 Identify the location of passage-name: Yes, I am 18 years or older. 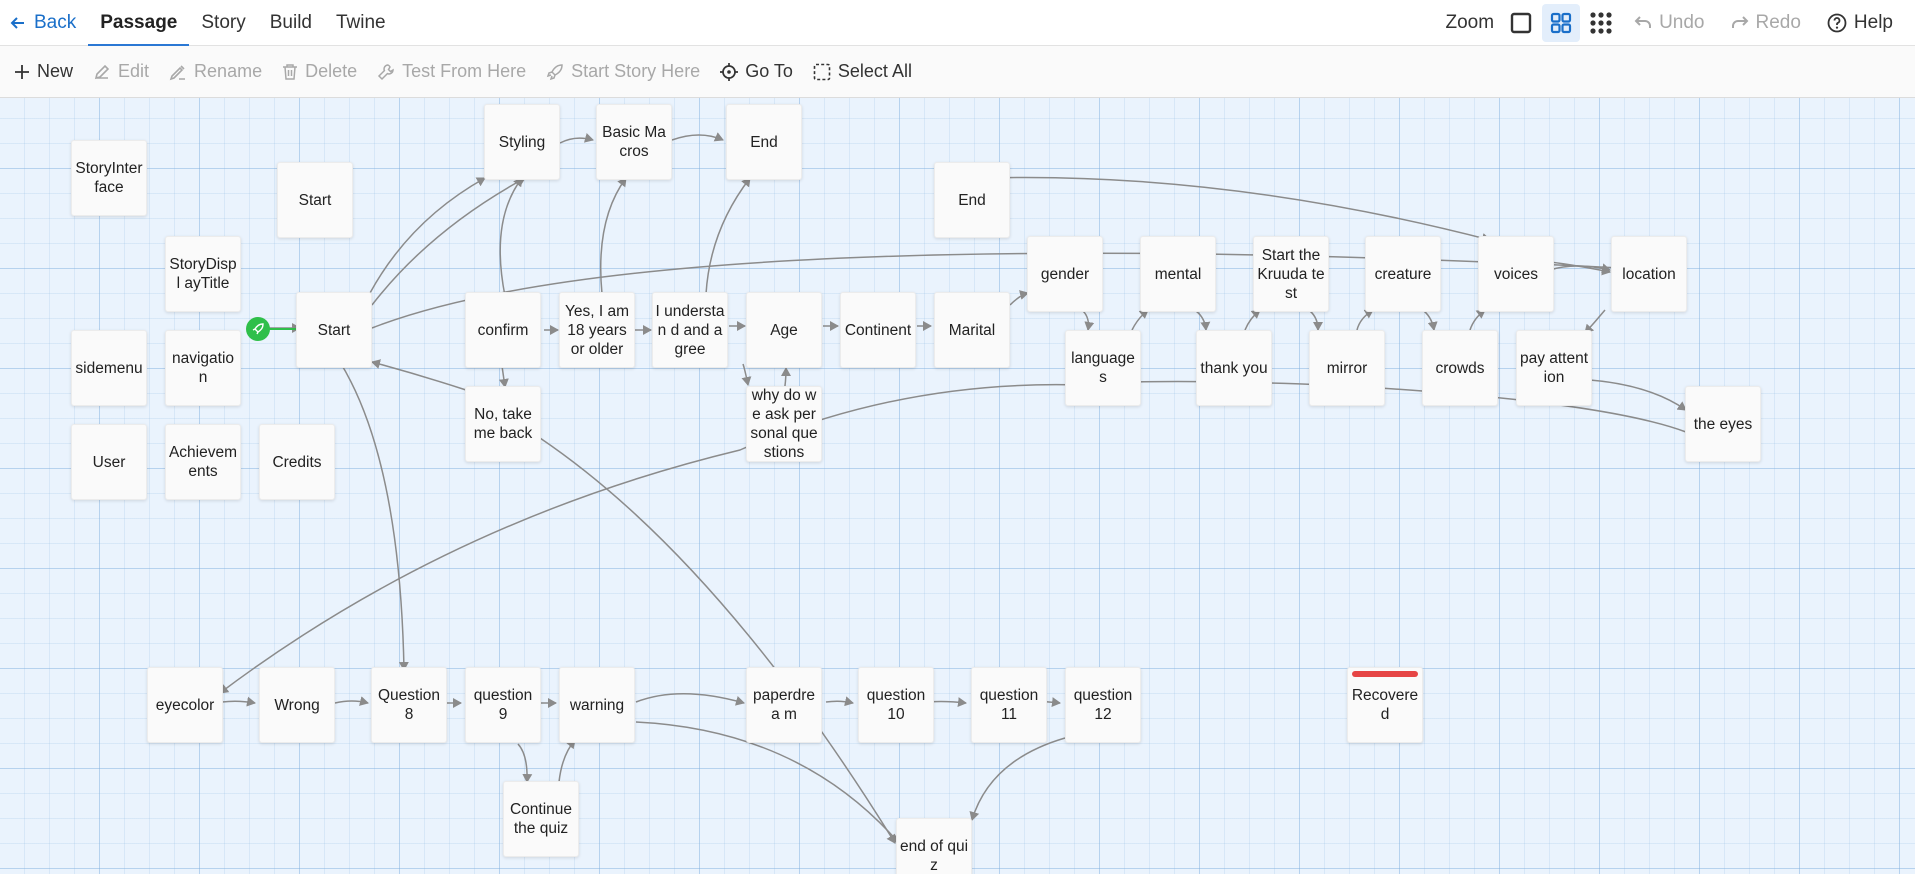
(597, 330).